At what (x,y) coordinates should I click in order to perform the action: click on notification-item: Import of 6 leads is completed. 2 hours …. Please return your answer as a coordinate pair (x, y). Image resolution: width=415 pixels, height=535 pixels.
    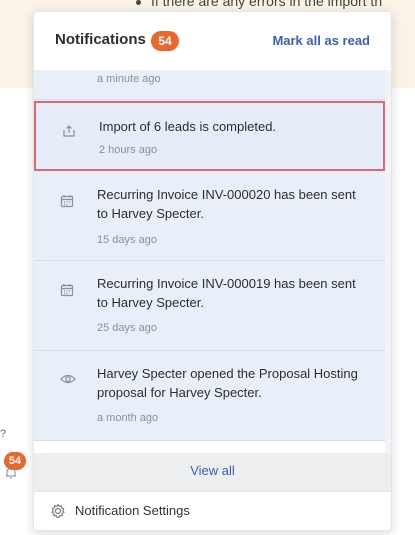
    Looking at the image, I should click on (209, 136).